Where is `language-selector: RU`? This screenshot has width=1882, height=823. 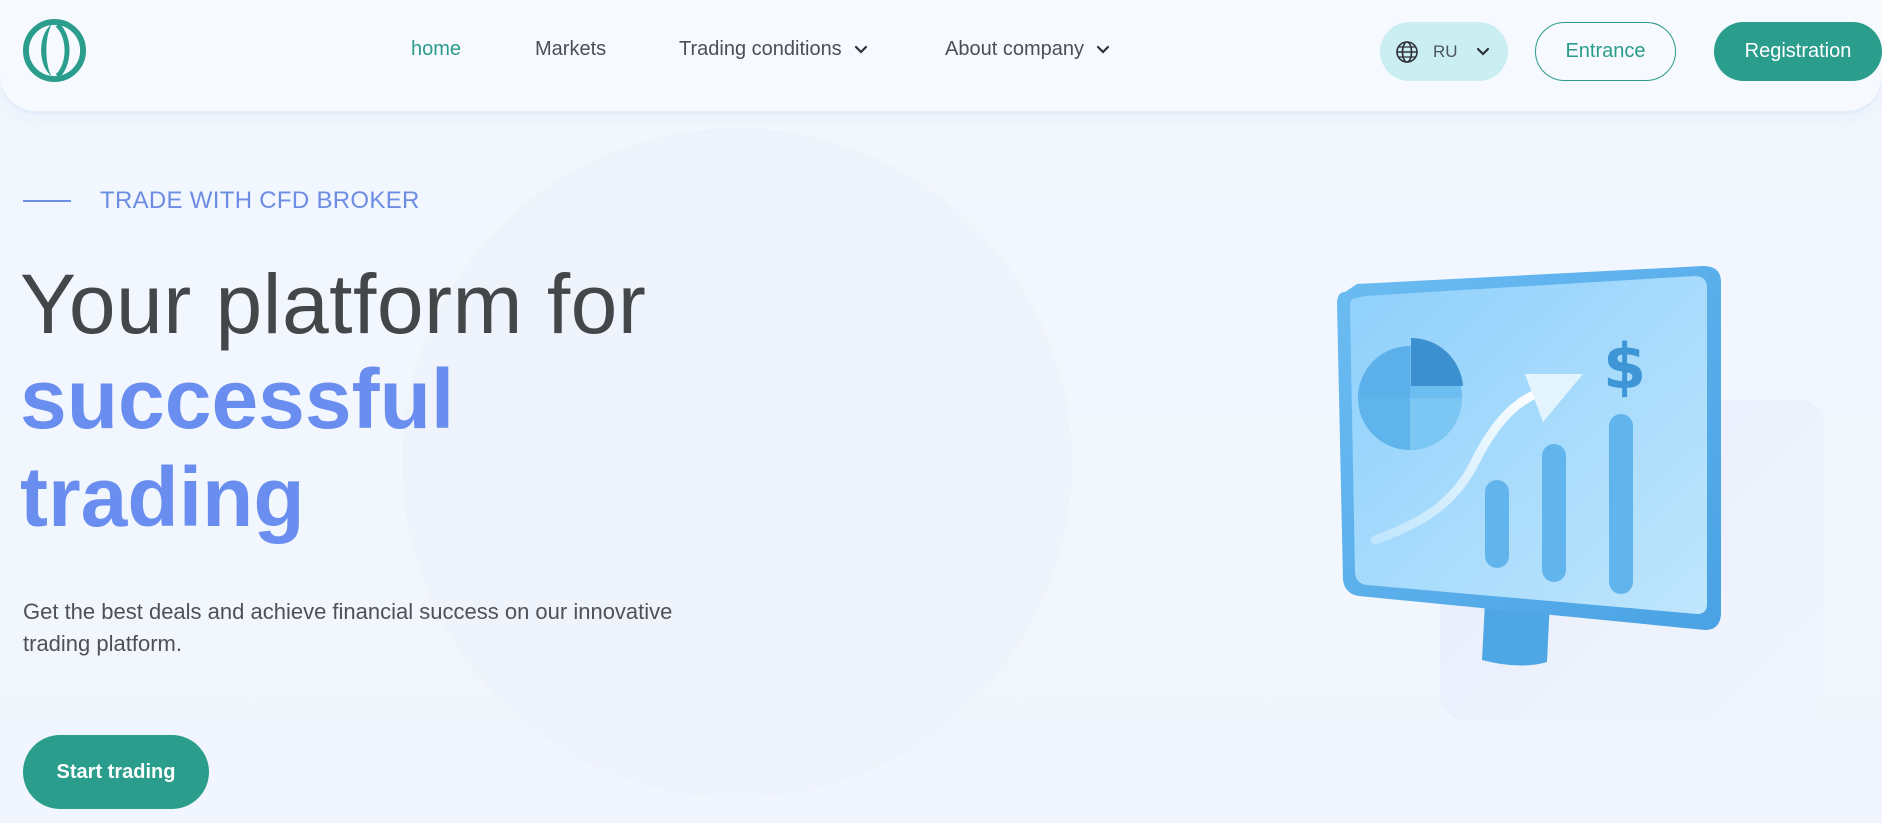
language-selector: RU is located at coordinates (1444, 51).